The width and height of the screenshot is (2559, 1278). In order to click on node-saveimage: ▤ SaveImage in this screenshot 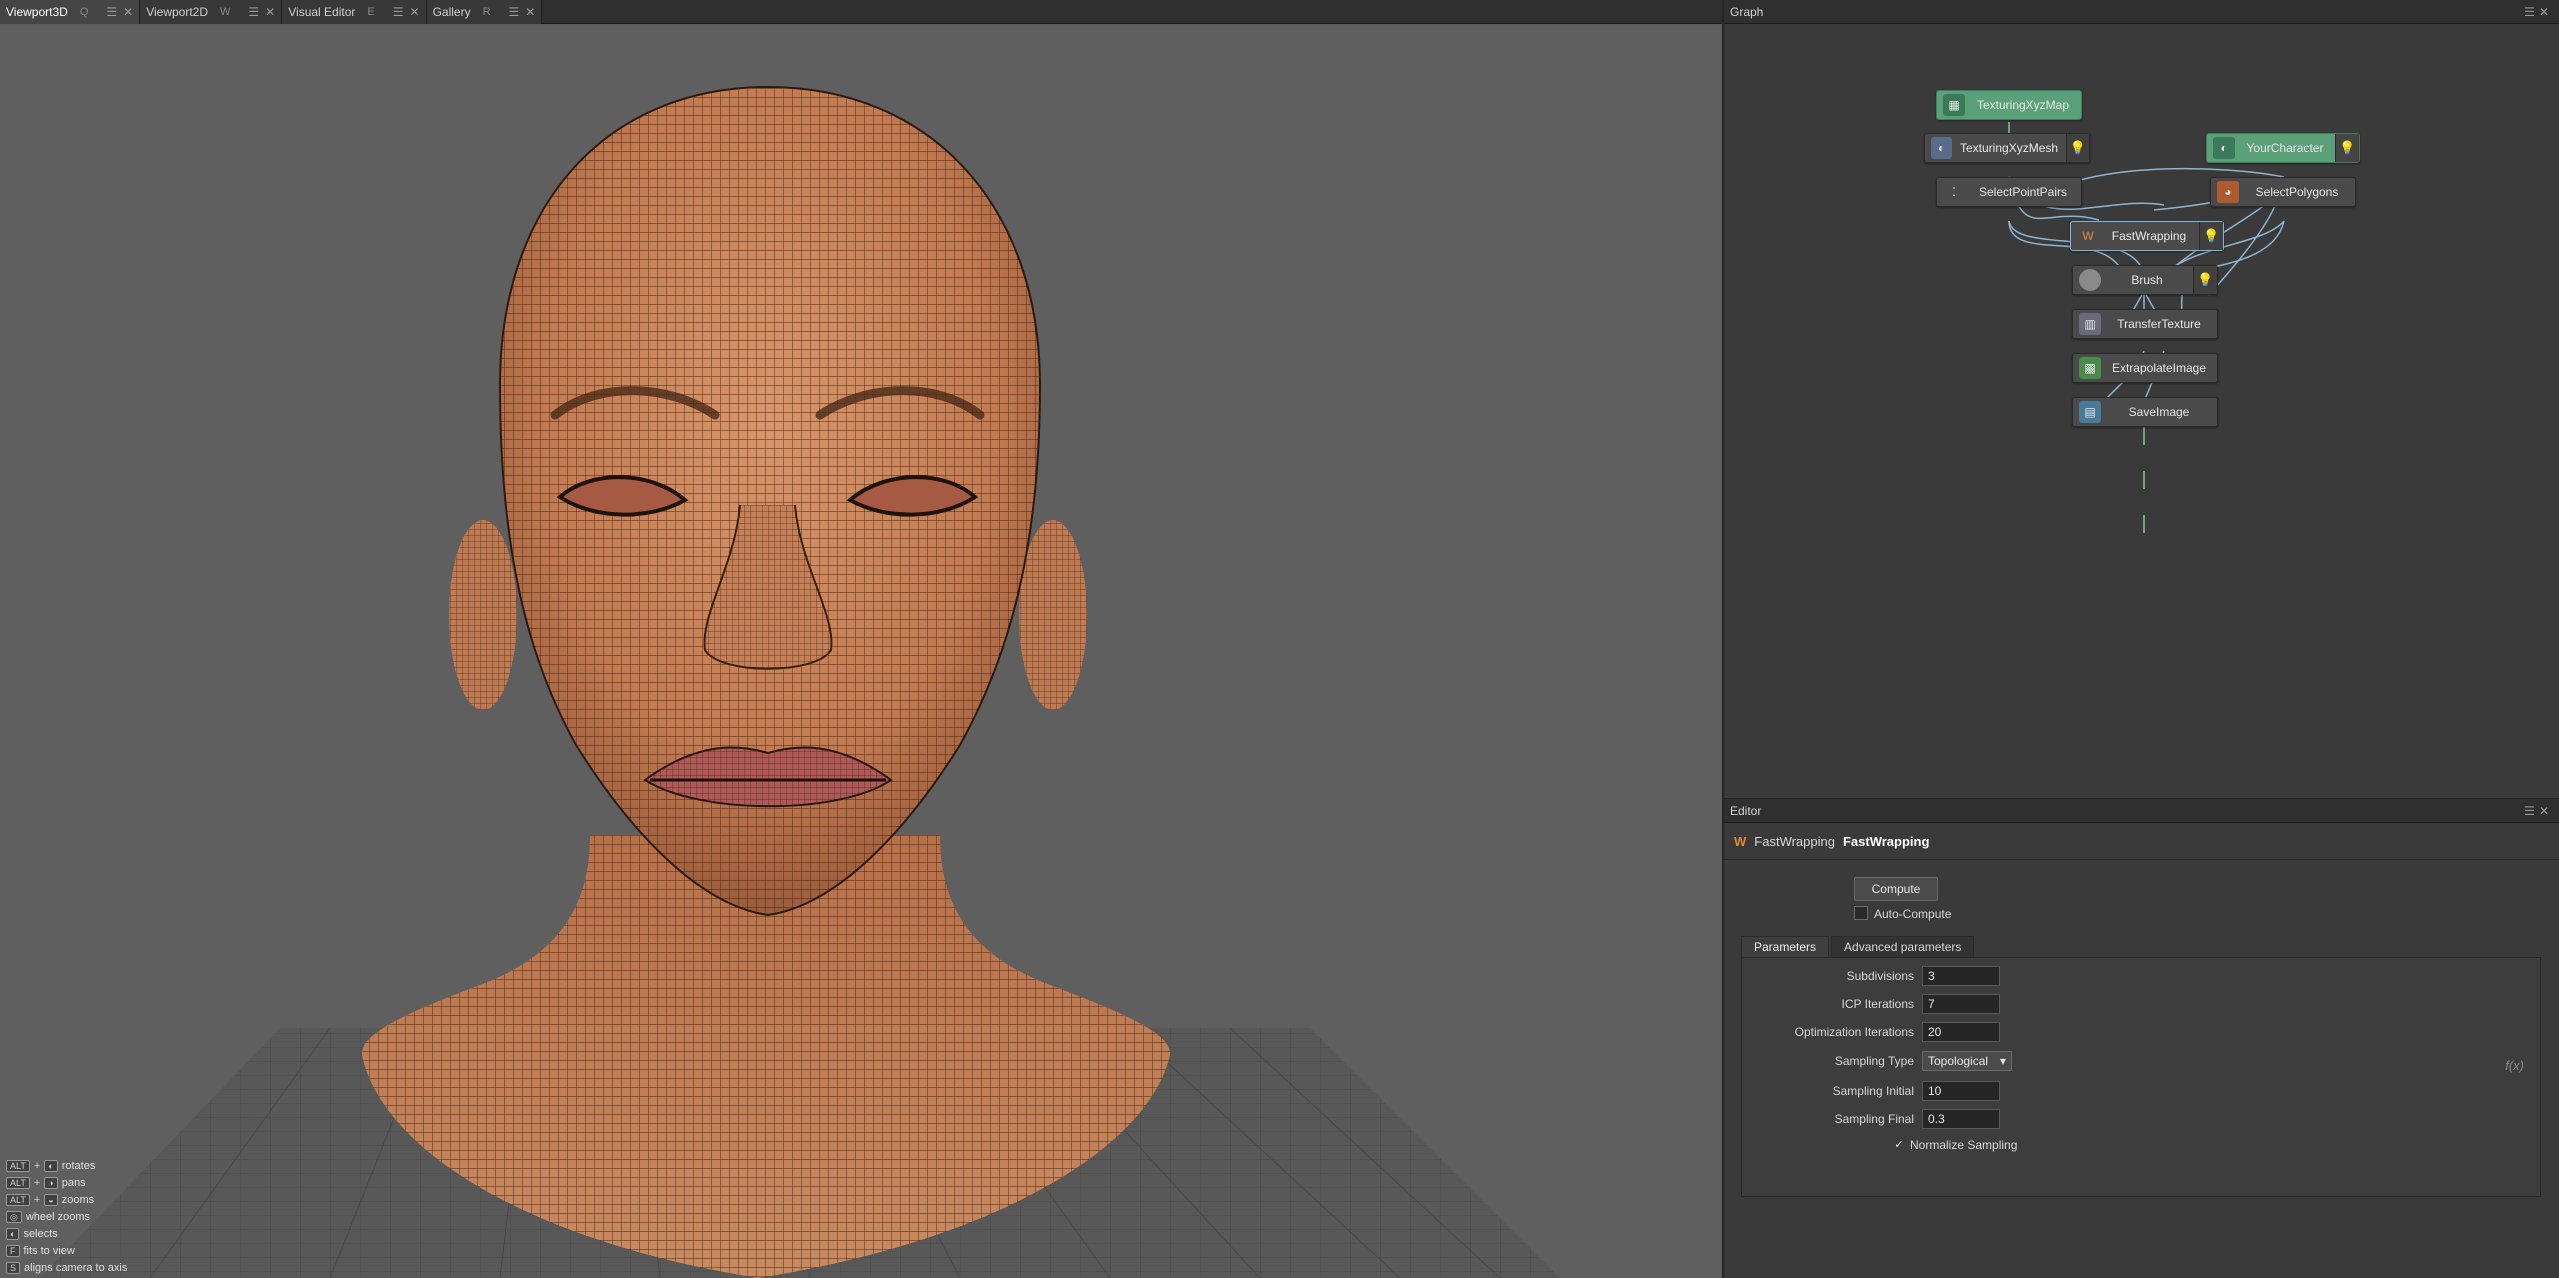, I will do `click(2145, 412)`.